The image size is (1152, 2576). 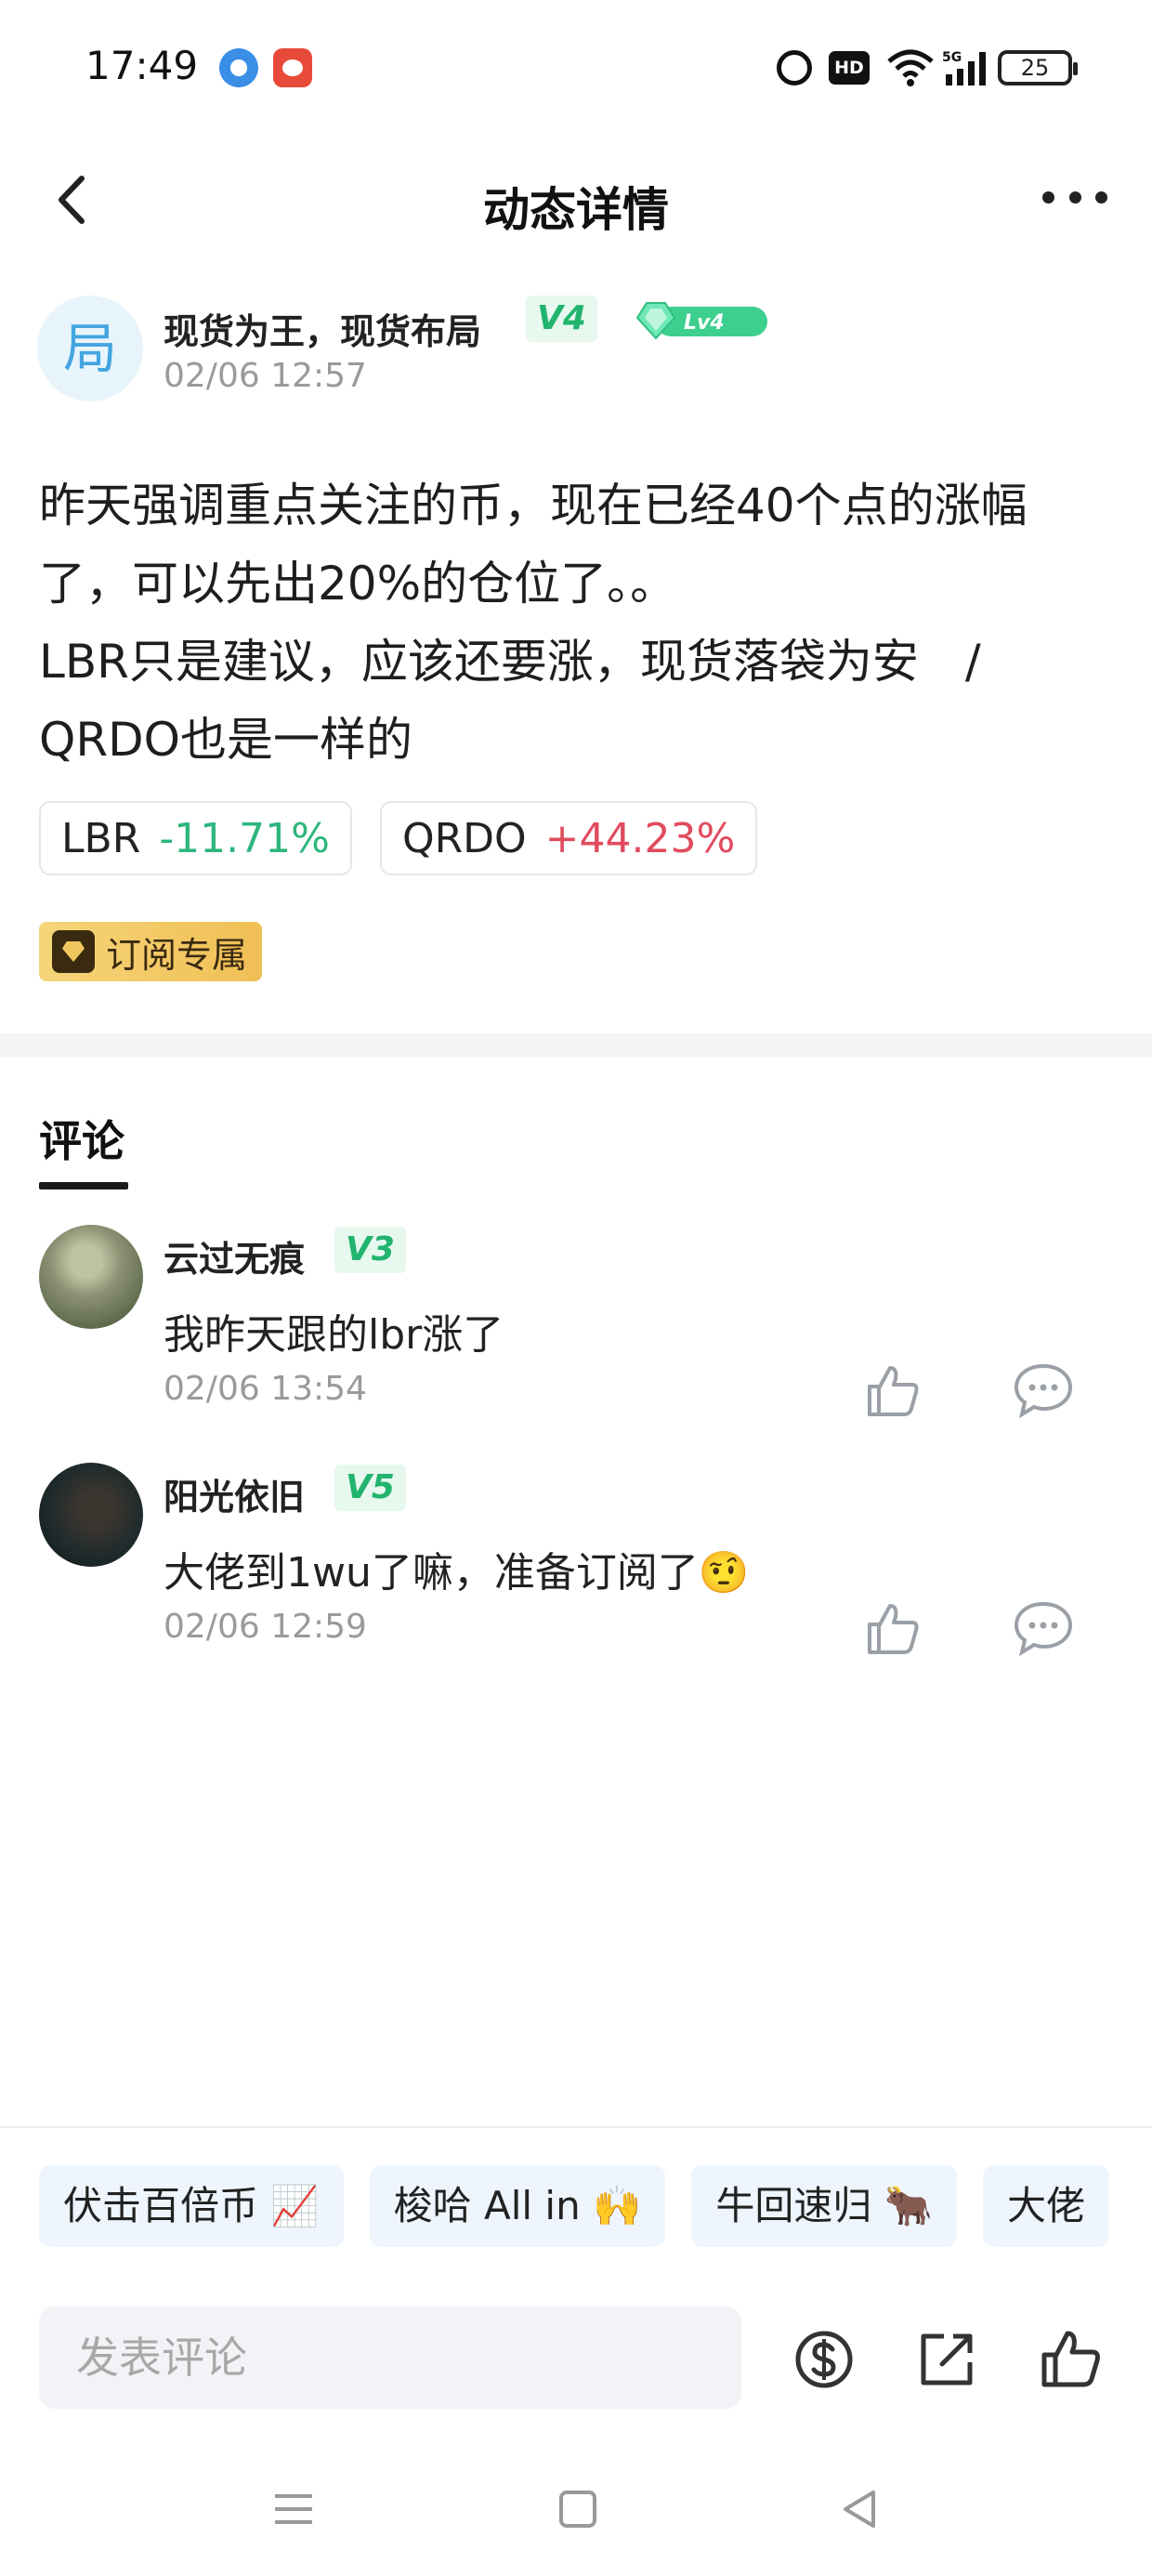 What do you see at coordinates (1046, 2206) in the screenshot?
I see `quick-reply-chip: 大佬` at bounding box center [1046, 2206].